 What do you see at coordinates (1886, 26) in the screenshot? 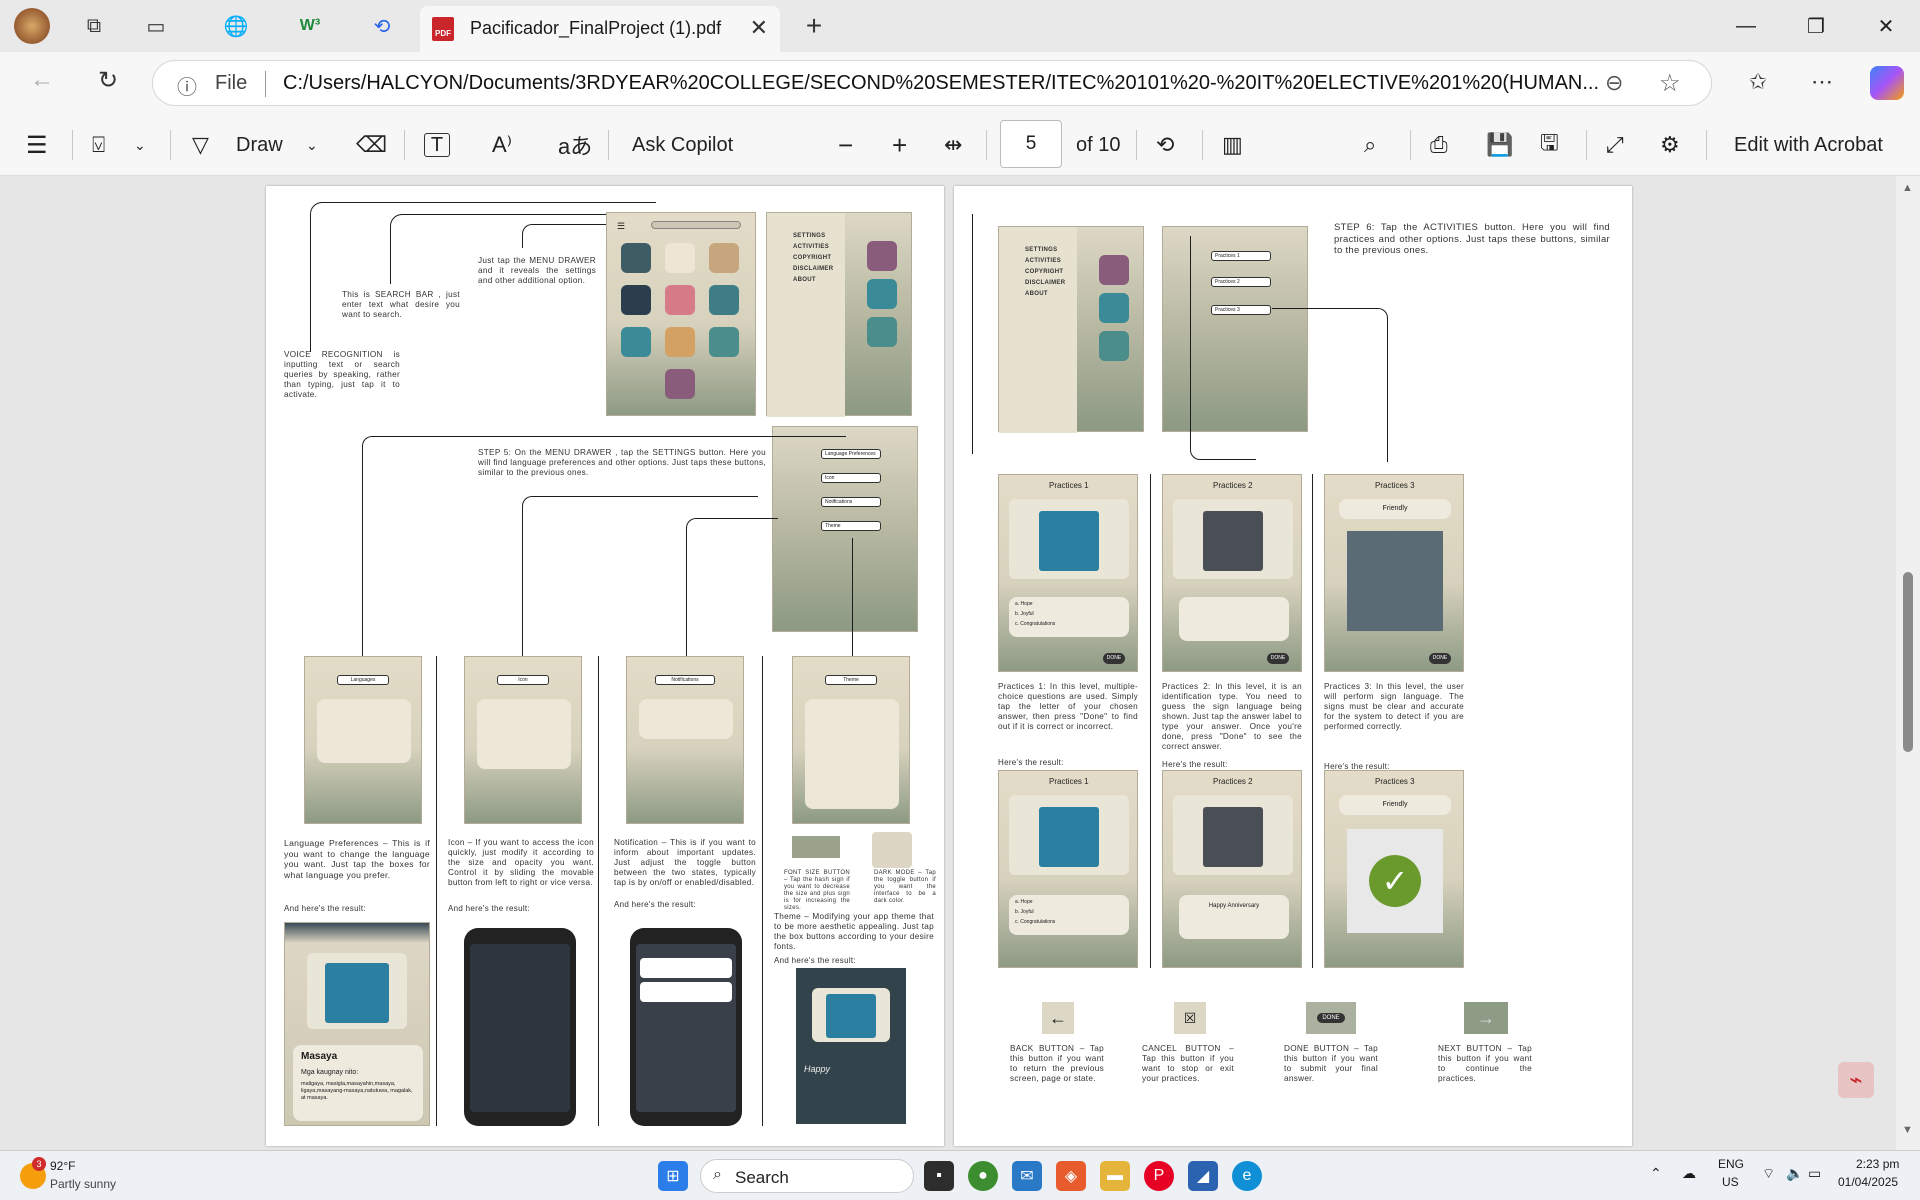
I see `close-window-icon: ✕` at bounding box center [1886, 26].